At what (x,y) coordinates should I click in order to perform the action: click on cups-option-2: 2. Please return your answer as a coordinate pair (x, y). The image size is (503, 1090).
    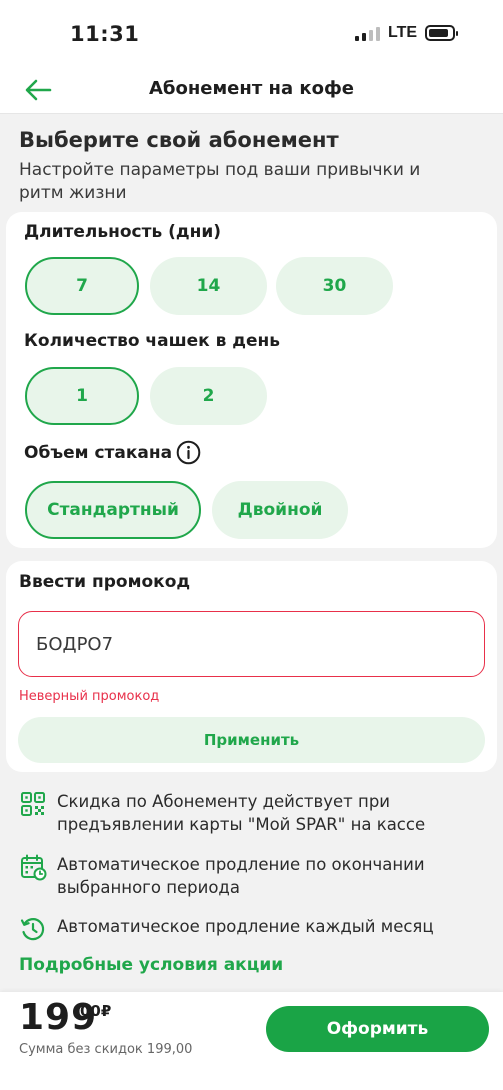
    Looking at the image, I should click on (208, 396).